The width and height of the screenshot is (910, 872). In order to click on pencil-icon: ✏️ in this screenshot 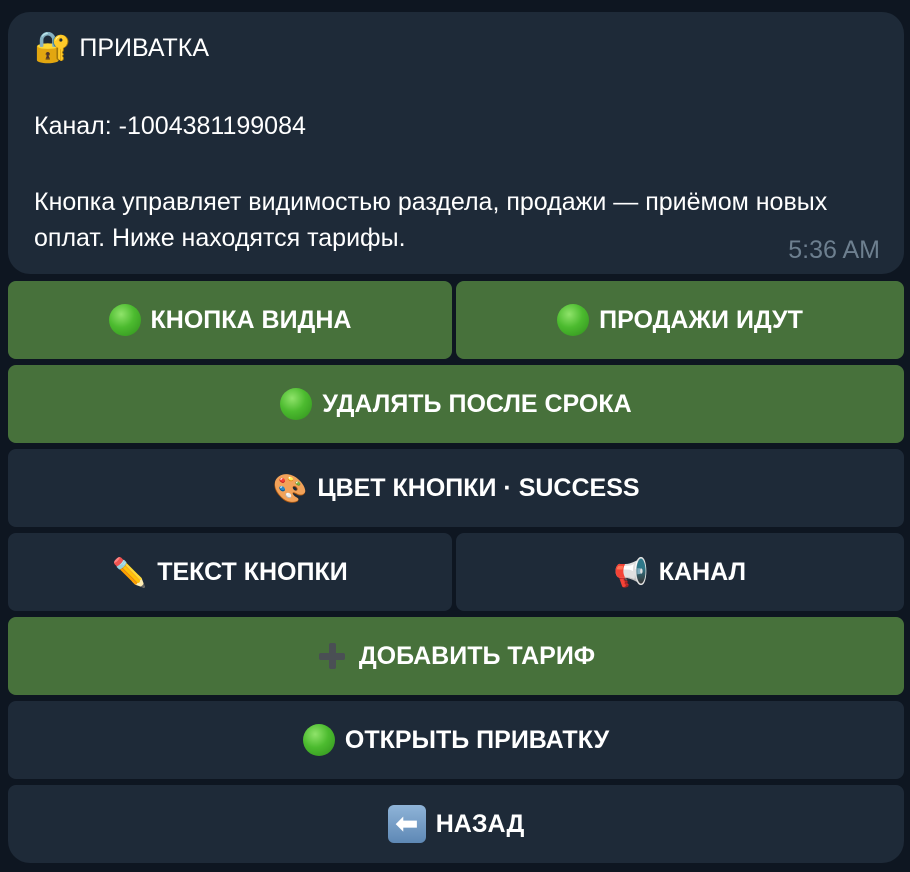, I will do `click(130, 572)`.